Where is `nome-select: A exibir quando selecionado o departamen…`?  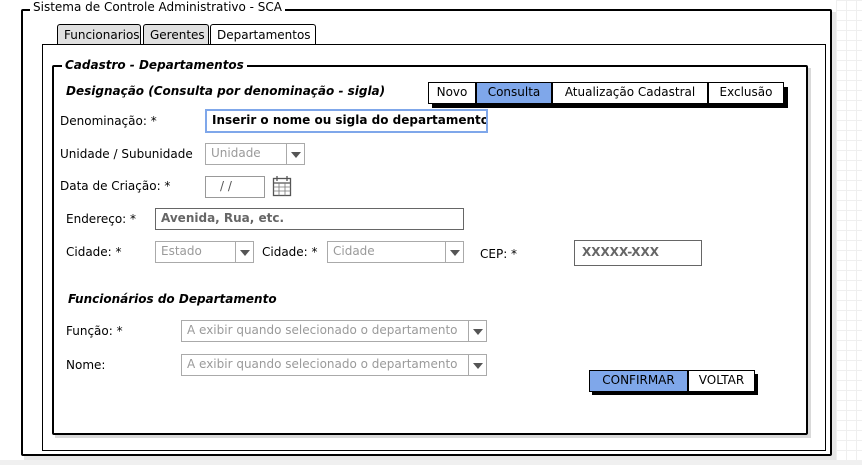
nome-select: A exibir quando selecionado o departamen… is located at coordinates (334, 365).